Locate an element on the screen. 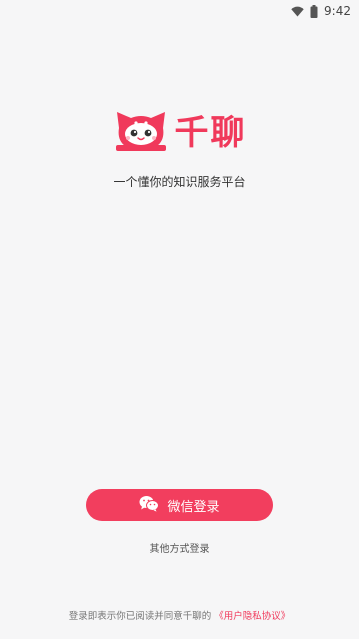 Image resolution: width=359 pixels, height=639 pixels. wechat-icon is located at coordinates (149, 505).